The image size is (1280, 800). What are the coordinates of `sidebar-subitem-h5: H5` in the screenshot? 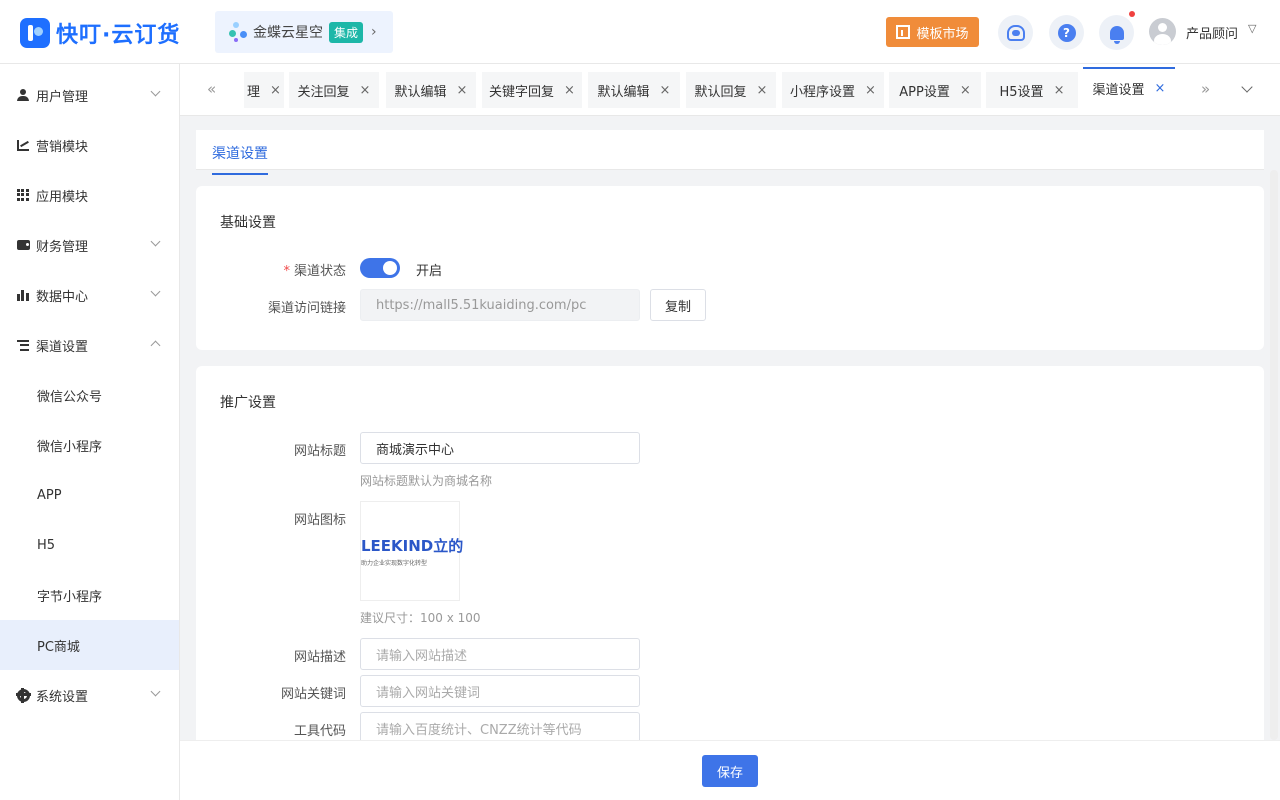 It's located at (89, 545).